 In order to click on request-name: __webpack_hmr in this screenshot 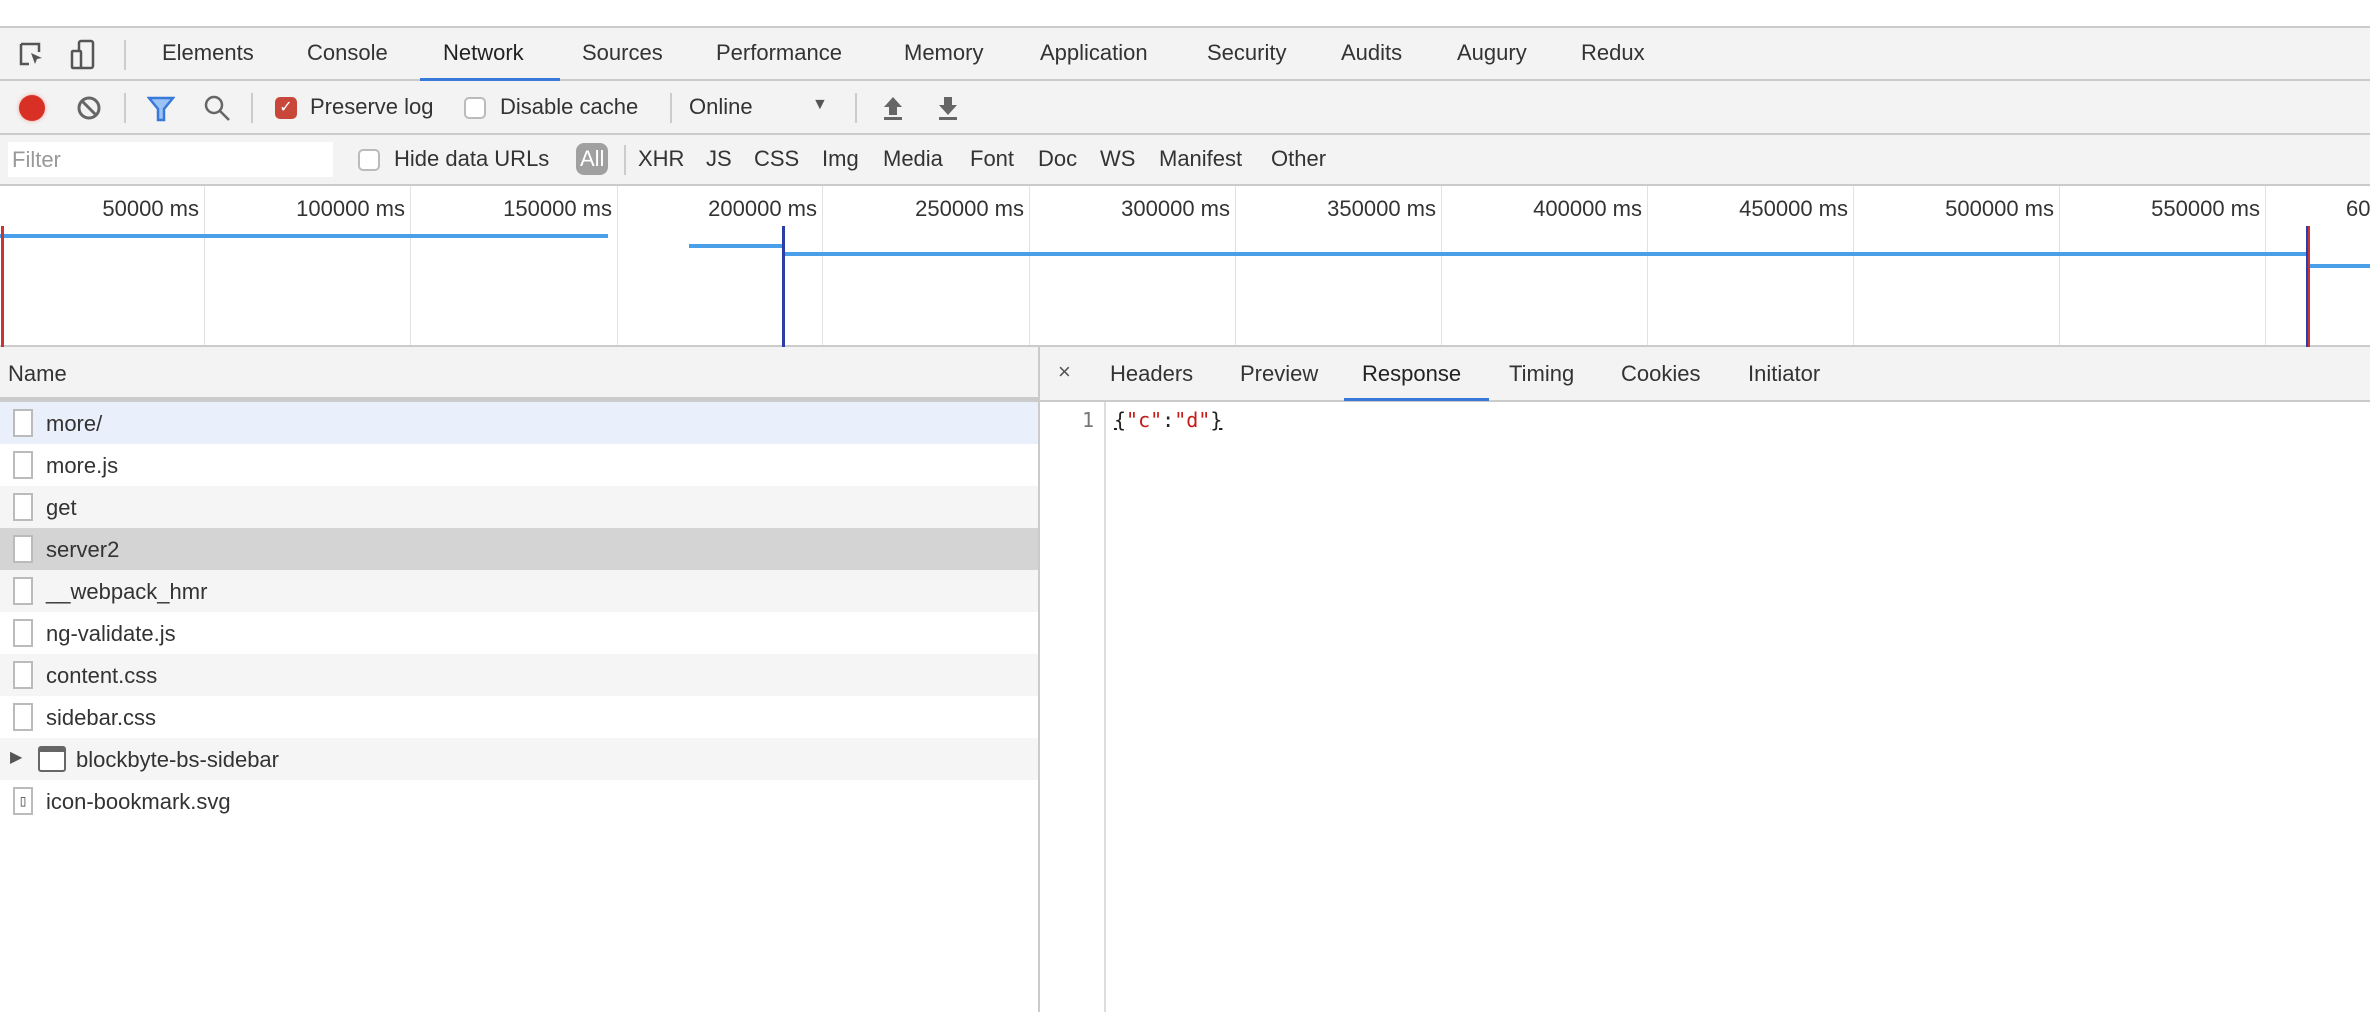, I will do `click(127, 591)`.